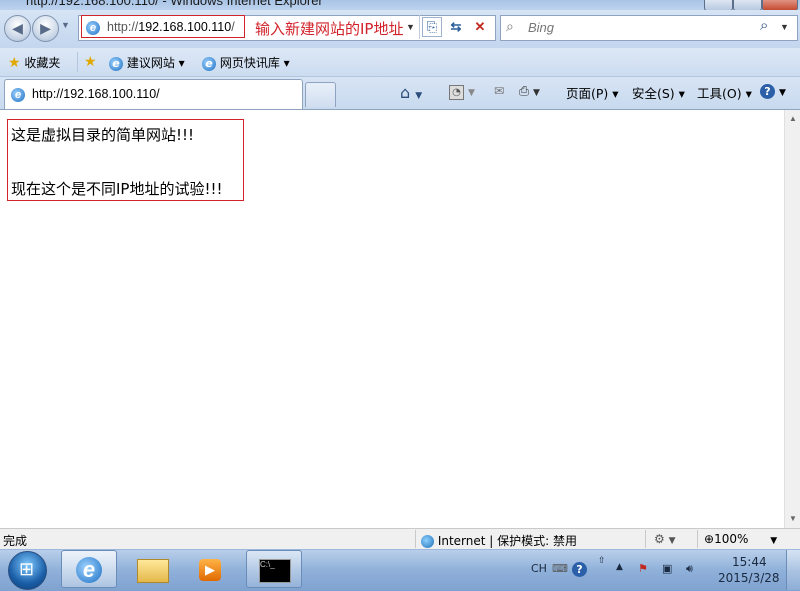  Describe the element at coordinates (709, 539) in the screenshot. I see `zoom-icon: ⊕` at that location.